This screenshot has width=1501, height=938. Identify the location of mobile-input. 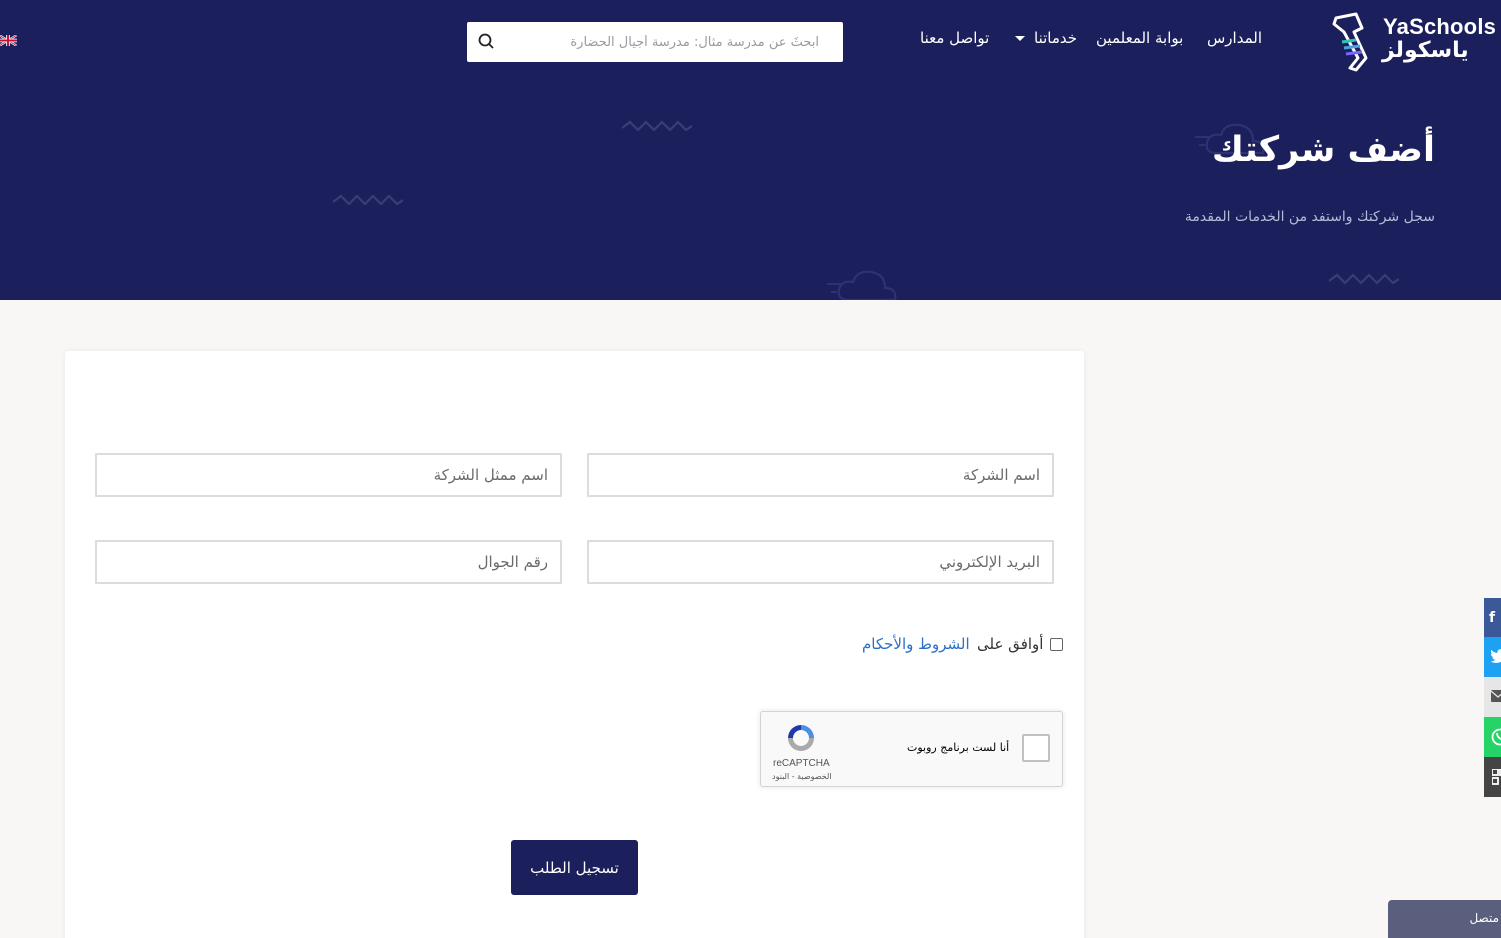
(328, 562).